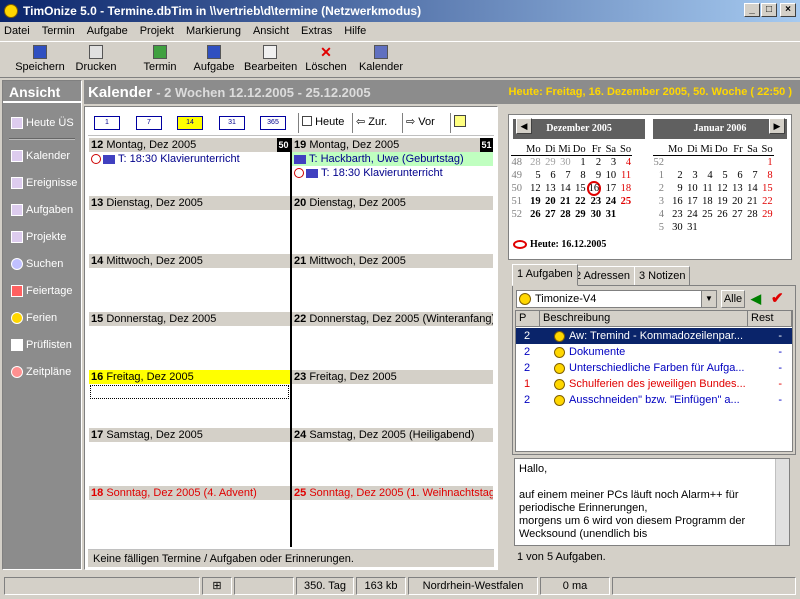 This screenshot has width=800, height=599. Describe the element at coordinates (594, 188) in the screenshot. I see `mini-cal-day: 16` at that location.